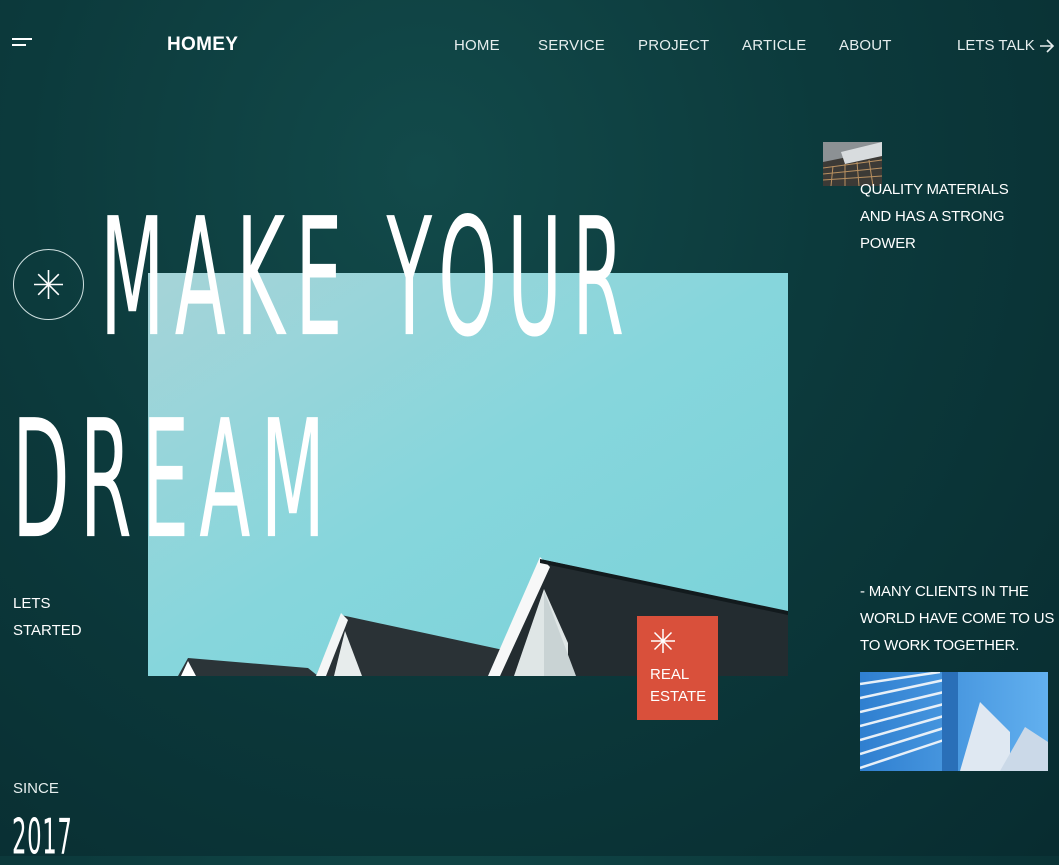  I want to click on asterisk-circle-button, so click(48, 284).